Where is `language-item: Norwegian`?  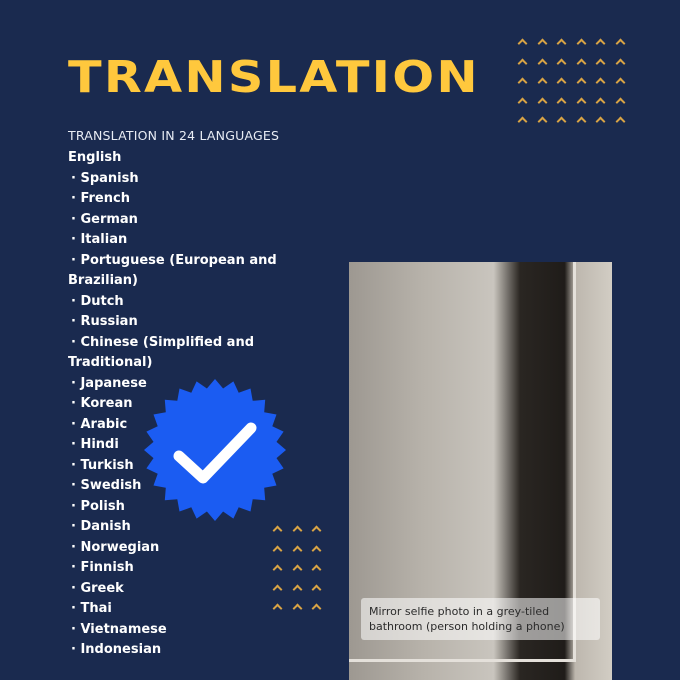 language-item: Norwegian is located at coordinates (175, 548).